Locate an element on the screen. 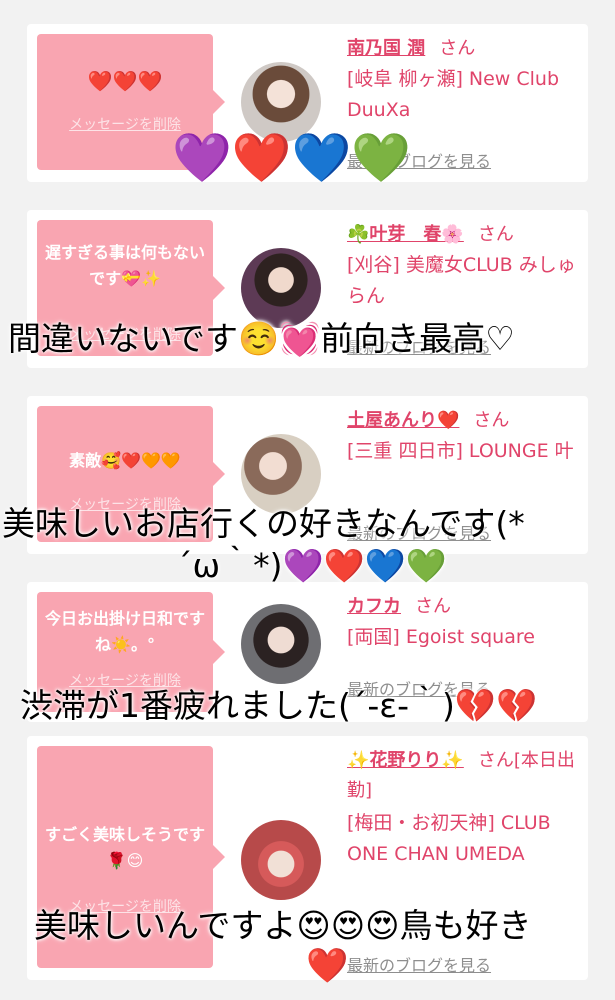 Image resolution: width=615 pixels, height=1000 pixels. cast-name-link: ☘️叶芽 春🌸 is located at coordinates (405, 234).